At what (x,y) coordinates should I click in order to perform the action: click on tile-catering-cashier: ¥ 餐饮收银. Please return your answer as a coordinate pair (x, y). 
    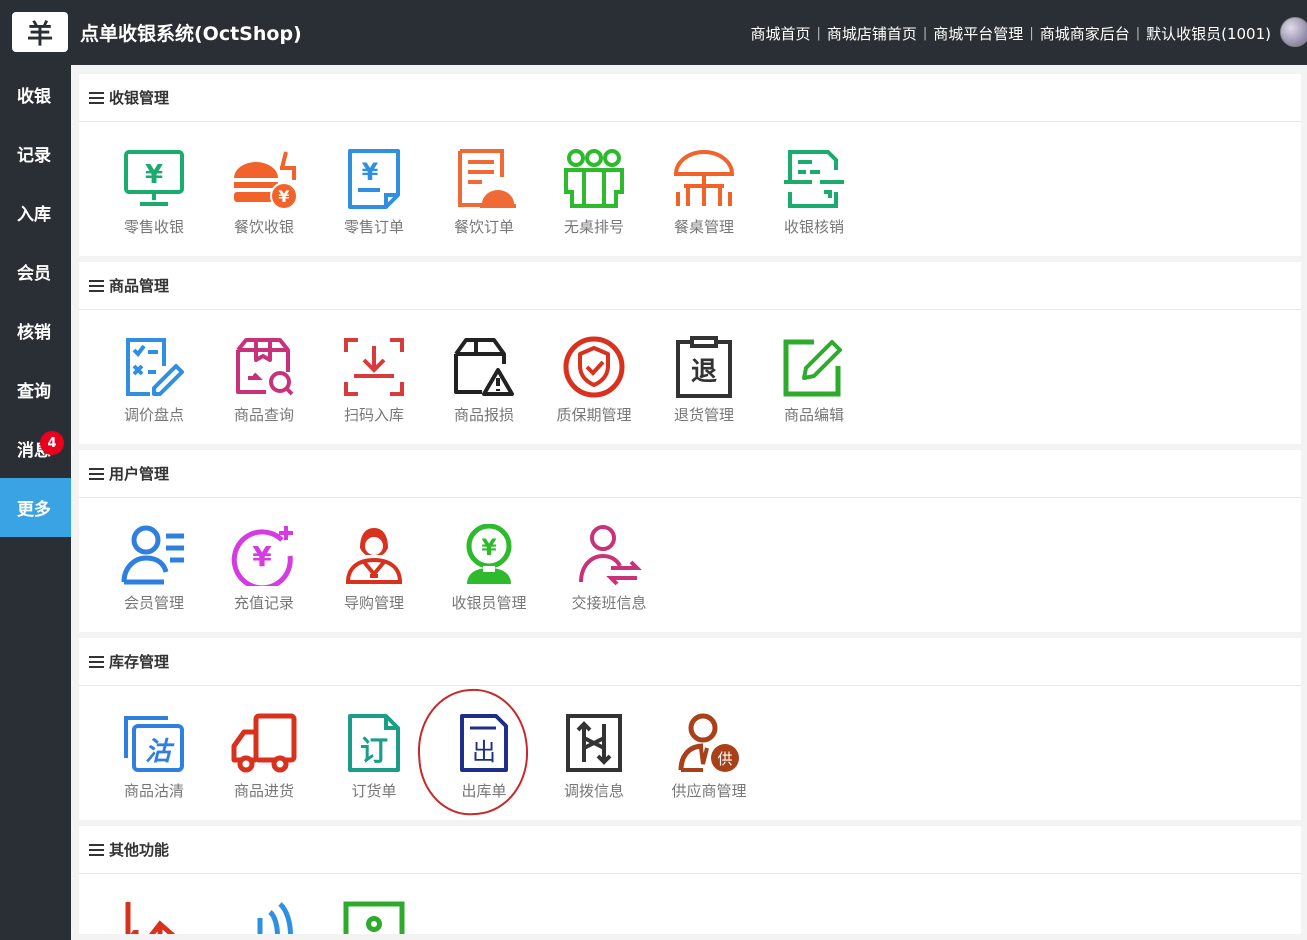
    Looking at the image, I should click on (264, 202).